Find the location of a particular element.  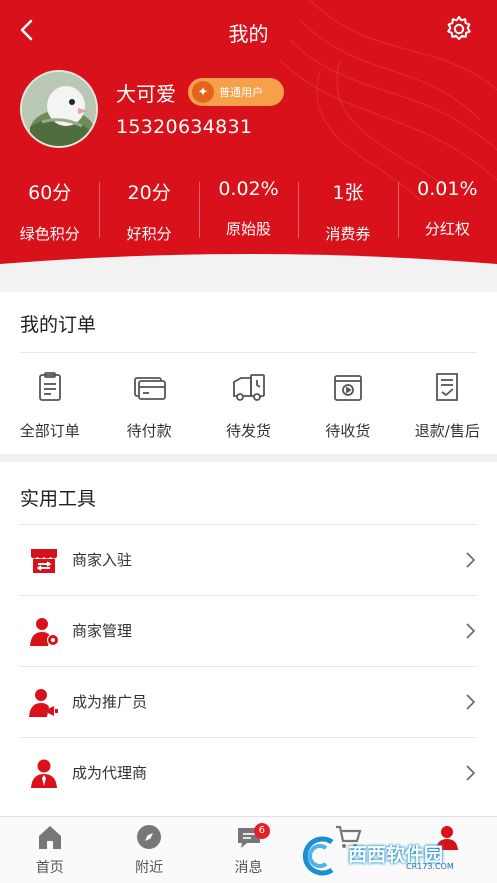

unread-badge: 6 is located at coordinates (261, 831).